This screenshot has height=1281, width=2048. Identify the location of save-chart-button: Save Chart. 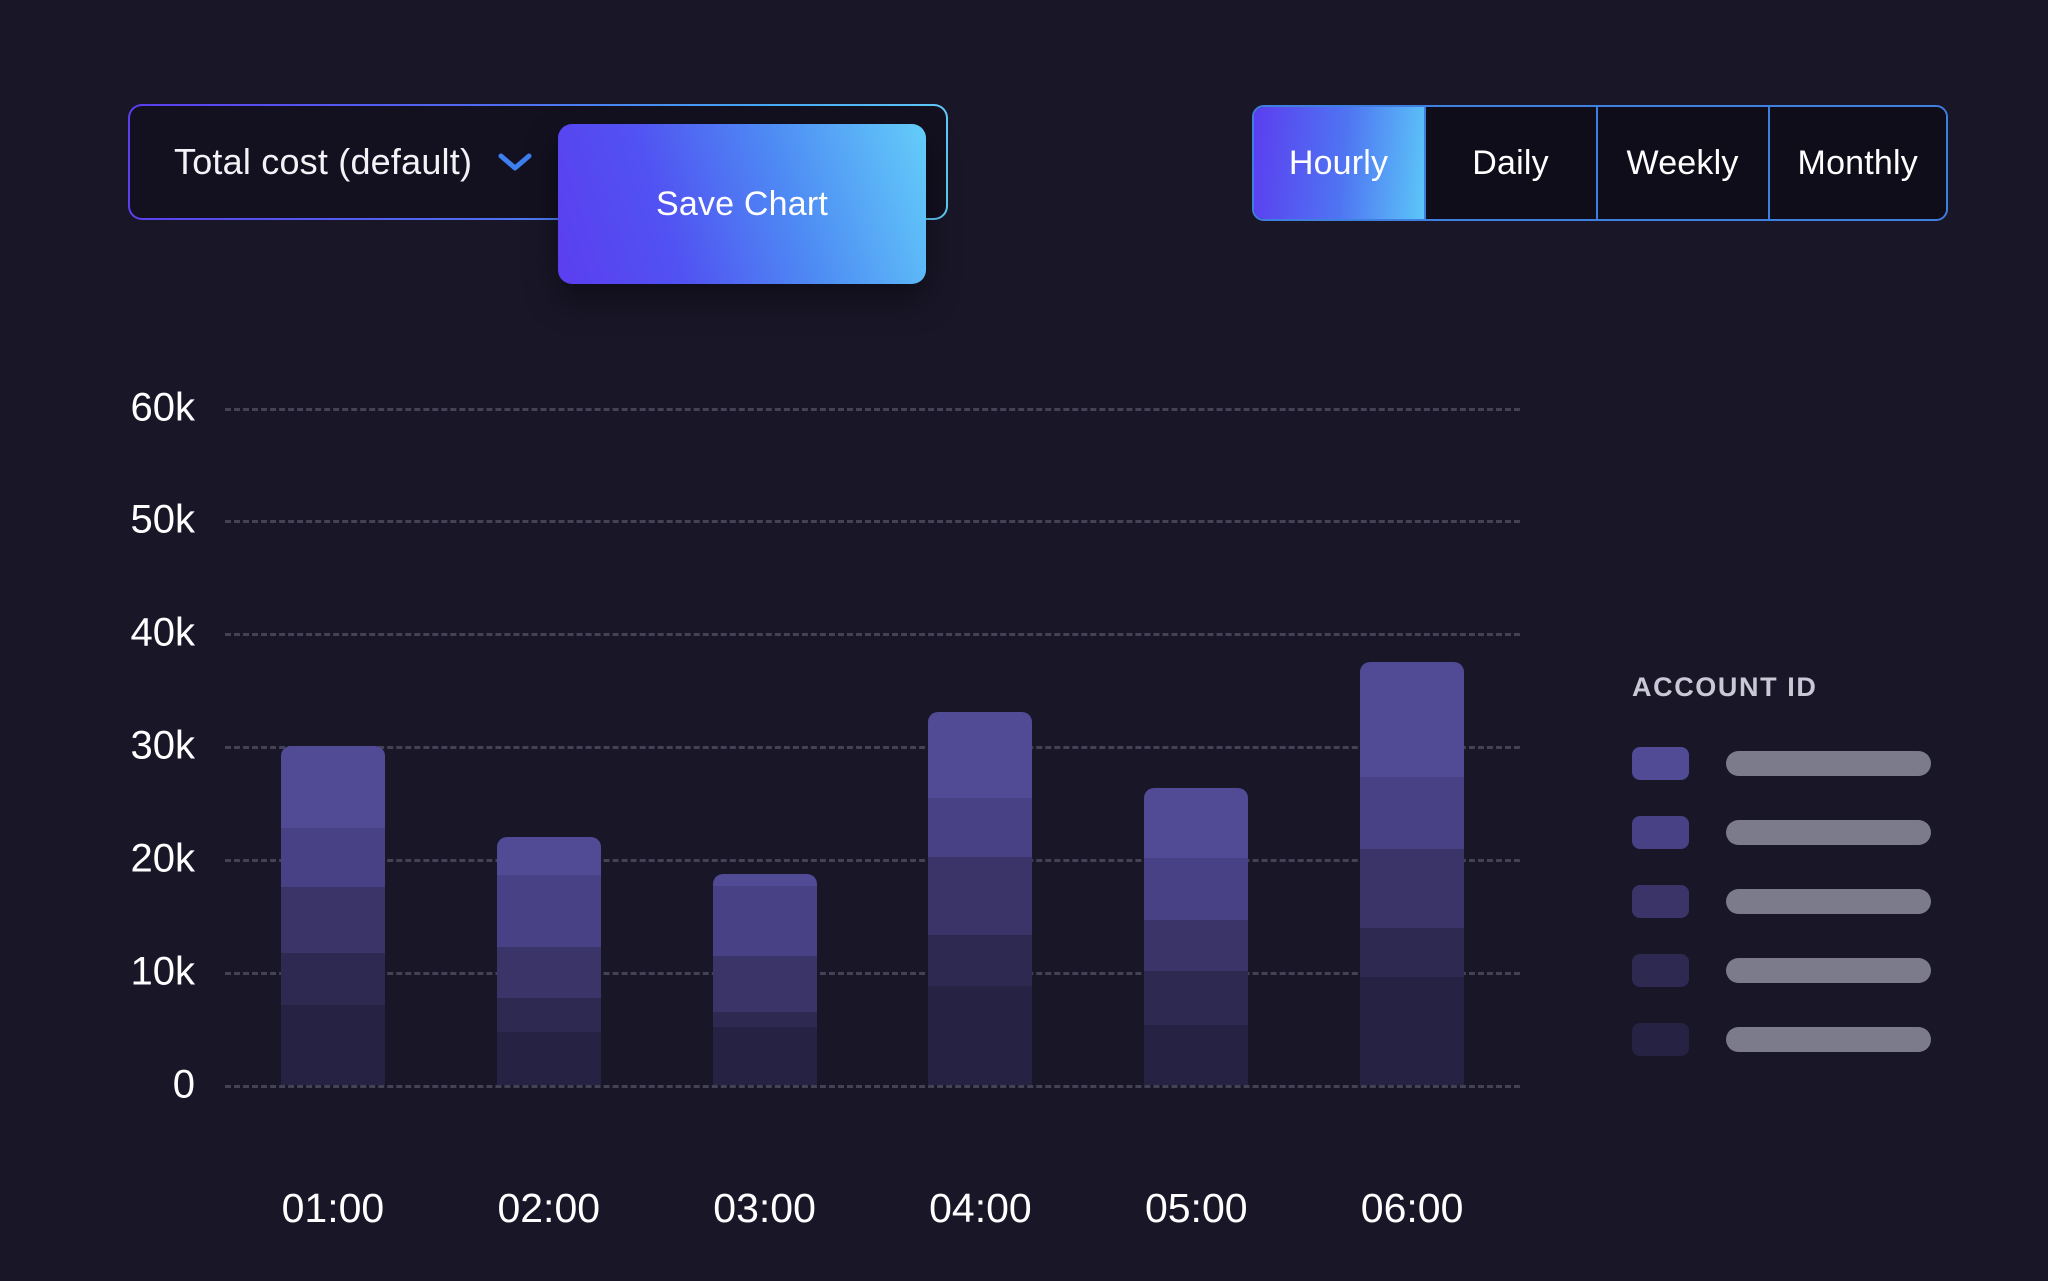
(742, 204).